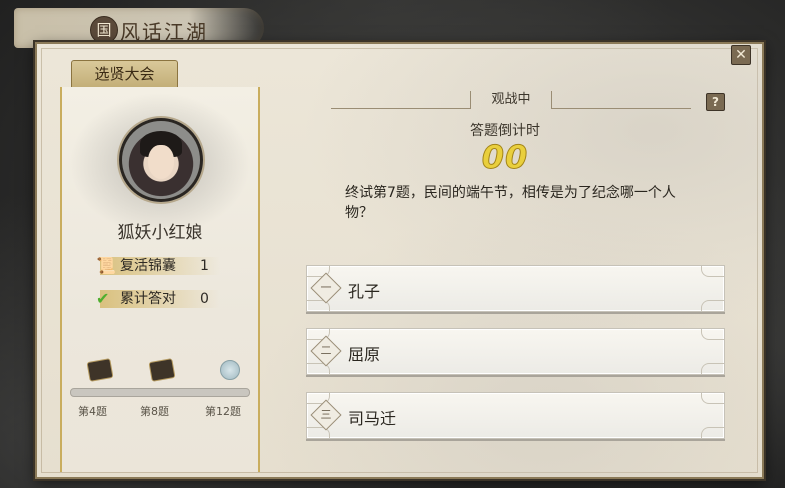 Image resolution: width=785 pixels, height=488 pixels. Describe the element at coordinates (326, 288) in the screenshot. I see `option-number-badge: 一` at that location.